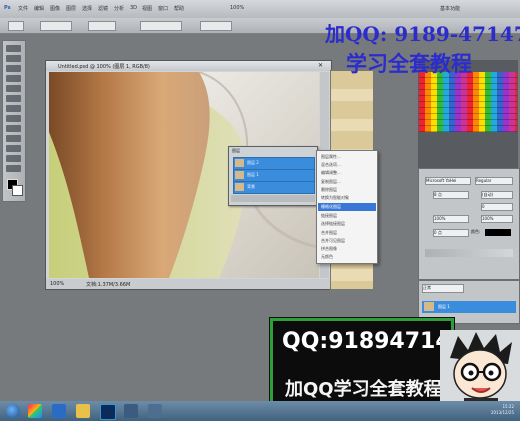  Describe the element at coordinates (59, 411) in the screenshot. I see `browser-icon` at that location.